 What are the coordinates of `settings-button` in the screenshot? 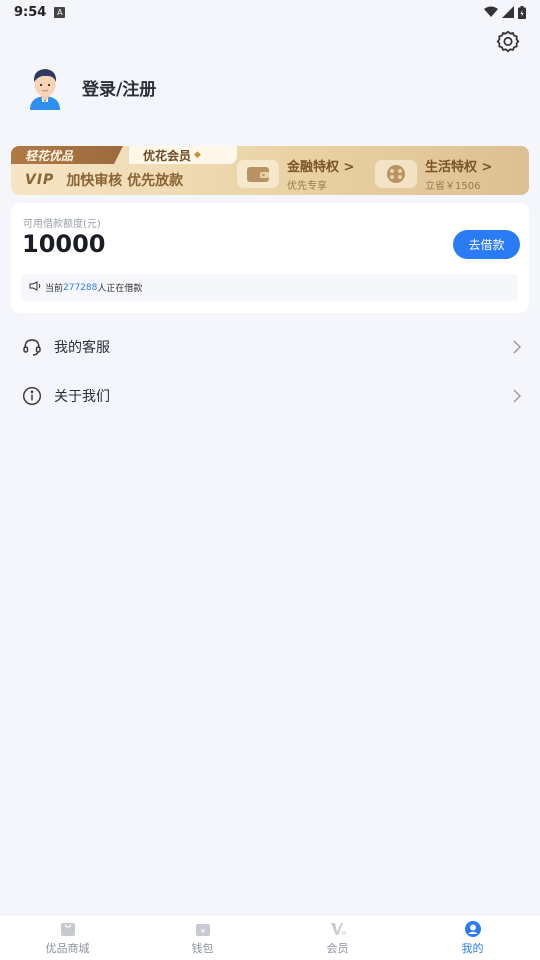 It's located at (508, 42).